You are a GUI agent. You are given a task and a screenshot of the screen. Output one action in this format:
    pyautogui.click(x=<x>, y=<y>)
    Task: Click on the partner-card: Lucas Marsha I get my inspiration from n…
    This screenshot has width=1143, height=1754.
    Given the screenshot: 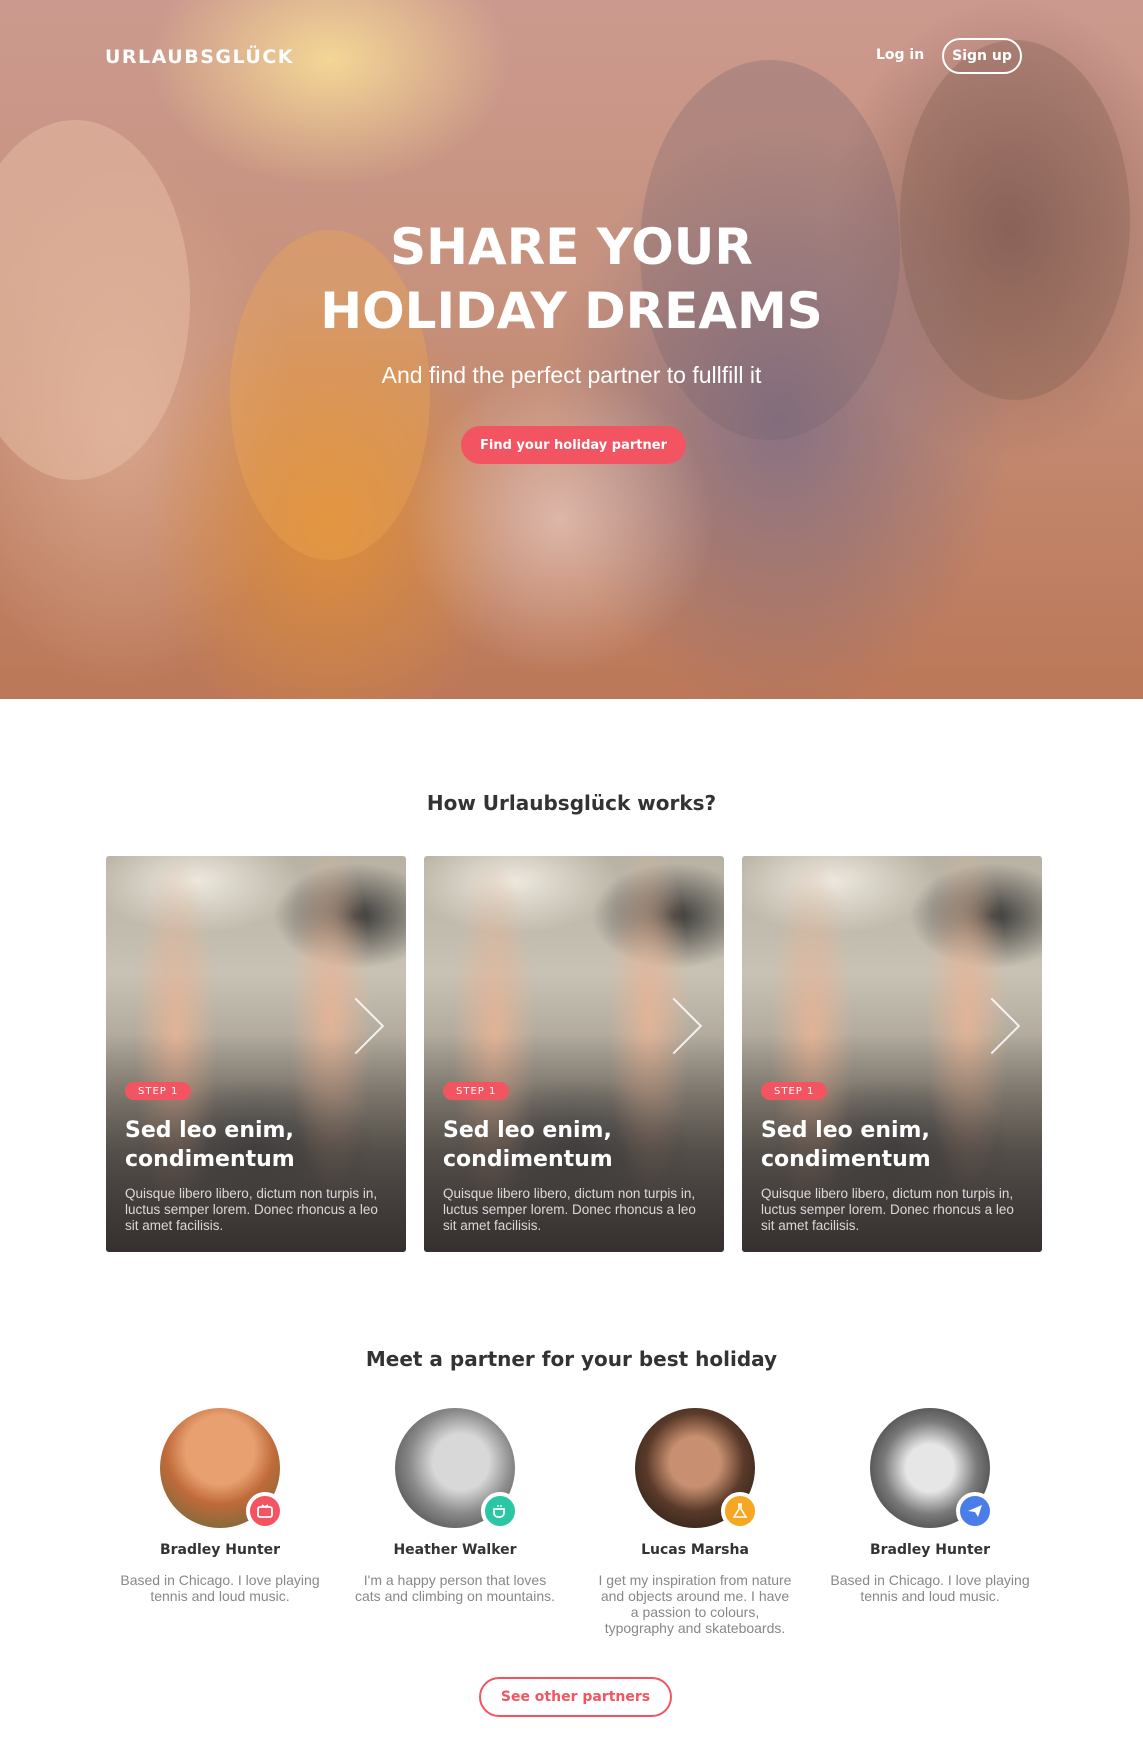 What is the action you would take?
    pyautogui.click(x=695, y=1522)
    